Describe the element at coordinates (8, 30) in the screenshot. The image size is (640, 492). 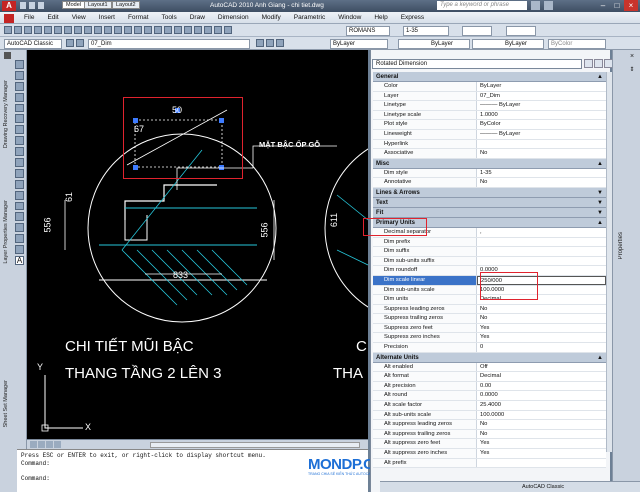
I see `new-icon` at that location.